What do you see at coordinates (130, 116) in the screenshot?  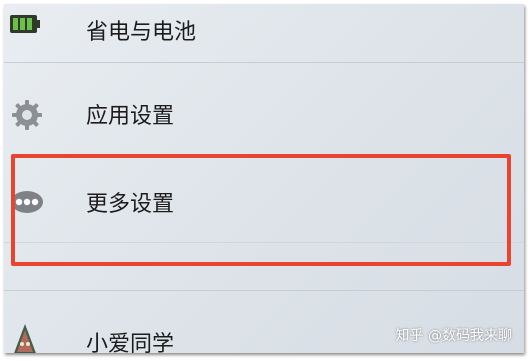 I see `settings-item-label: 应用设置` at bounding box center [130, 116].